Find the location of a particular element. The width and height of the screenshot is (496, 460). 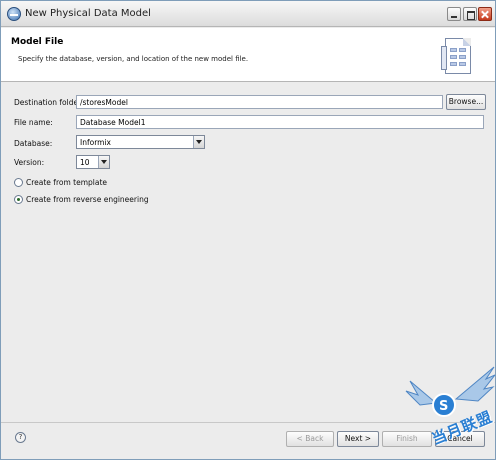

window-title: New Physical Data Model is located at coordinates (88, 13).